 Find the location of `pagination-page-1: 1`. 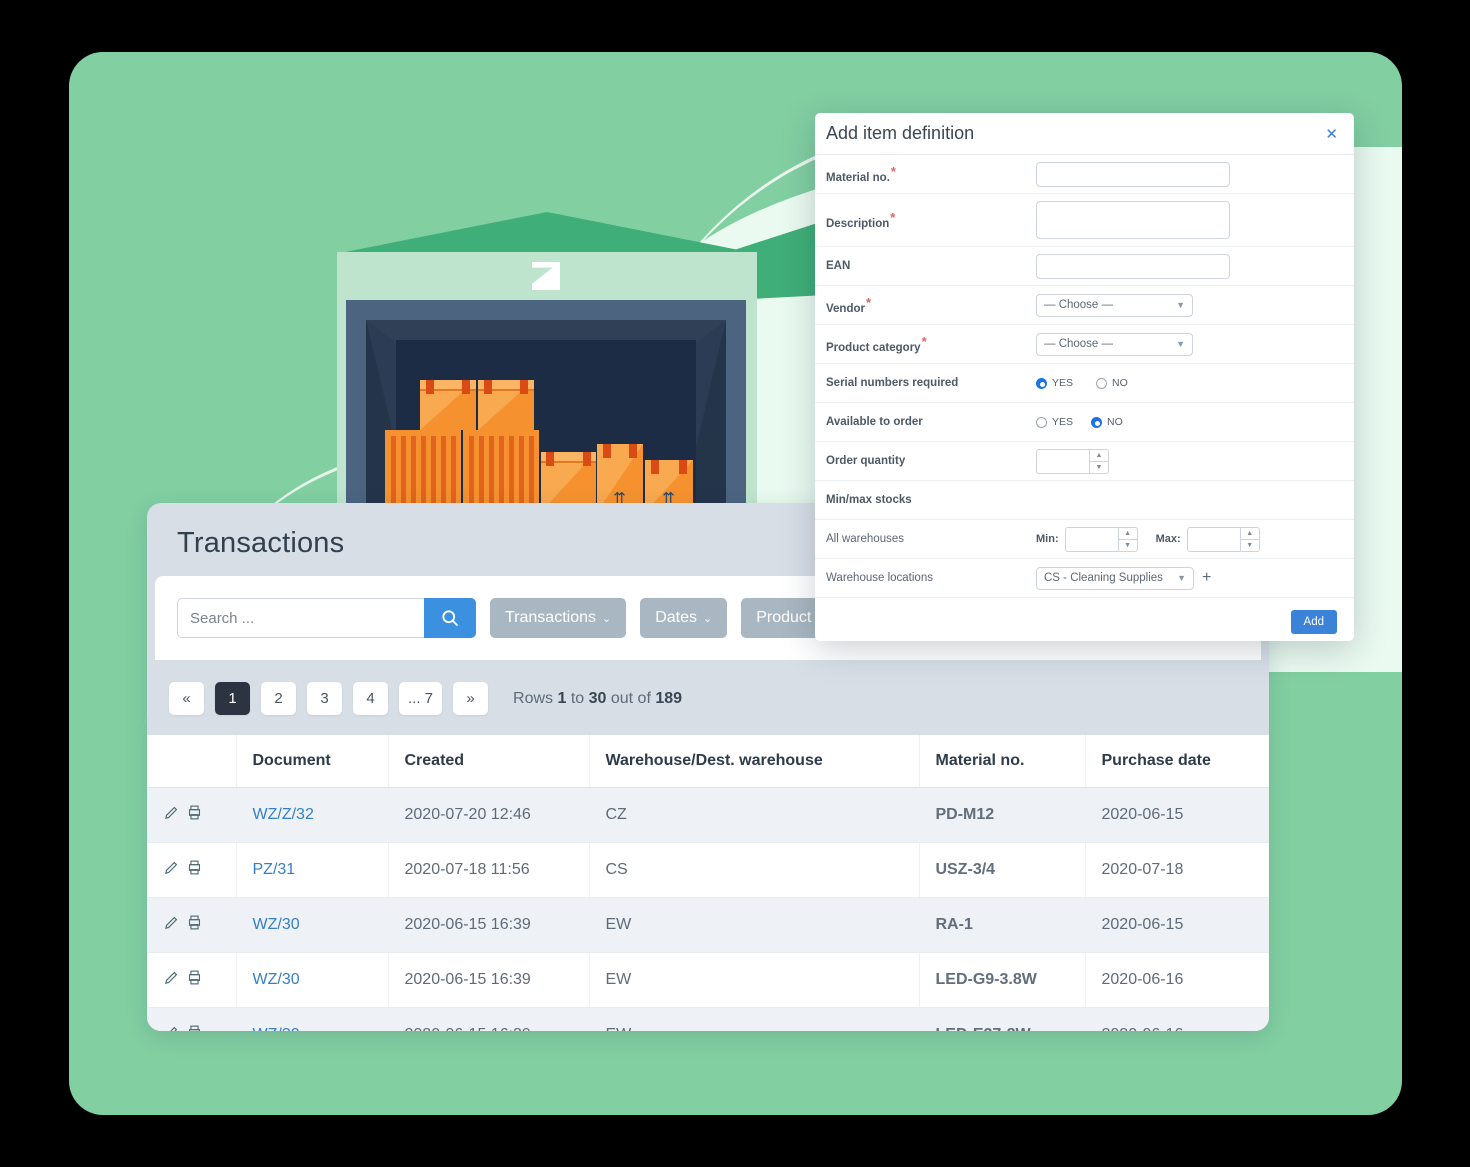

pagination-page-1: 1 is located at coordinates (232, 698).